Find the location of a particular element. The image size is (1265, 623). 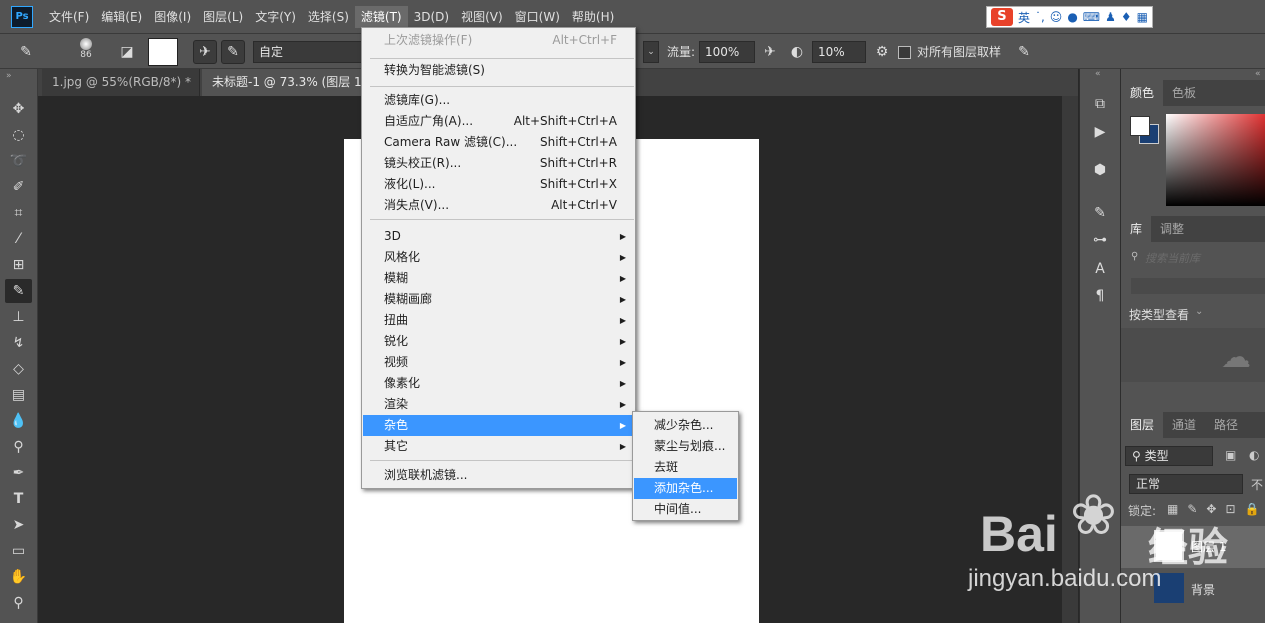

stamp-tool-icon: ⊥ is located at coordinates (18, 317).